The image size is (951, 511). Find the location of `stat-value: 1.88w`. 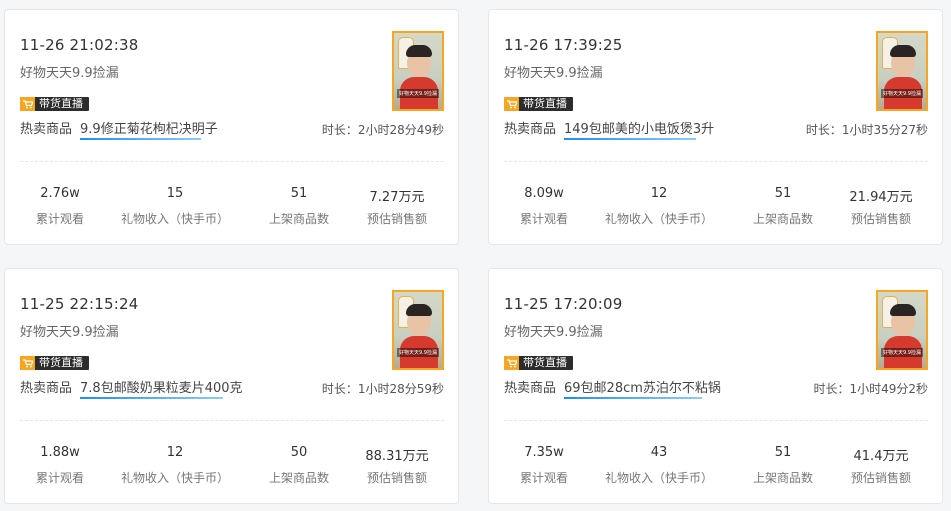

stat-value: 1.88w is located at coordinates (60, 452).